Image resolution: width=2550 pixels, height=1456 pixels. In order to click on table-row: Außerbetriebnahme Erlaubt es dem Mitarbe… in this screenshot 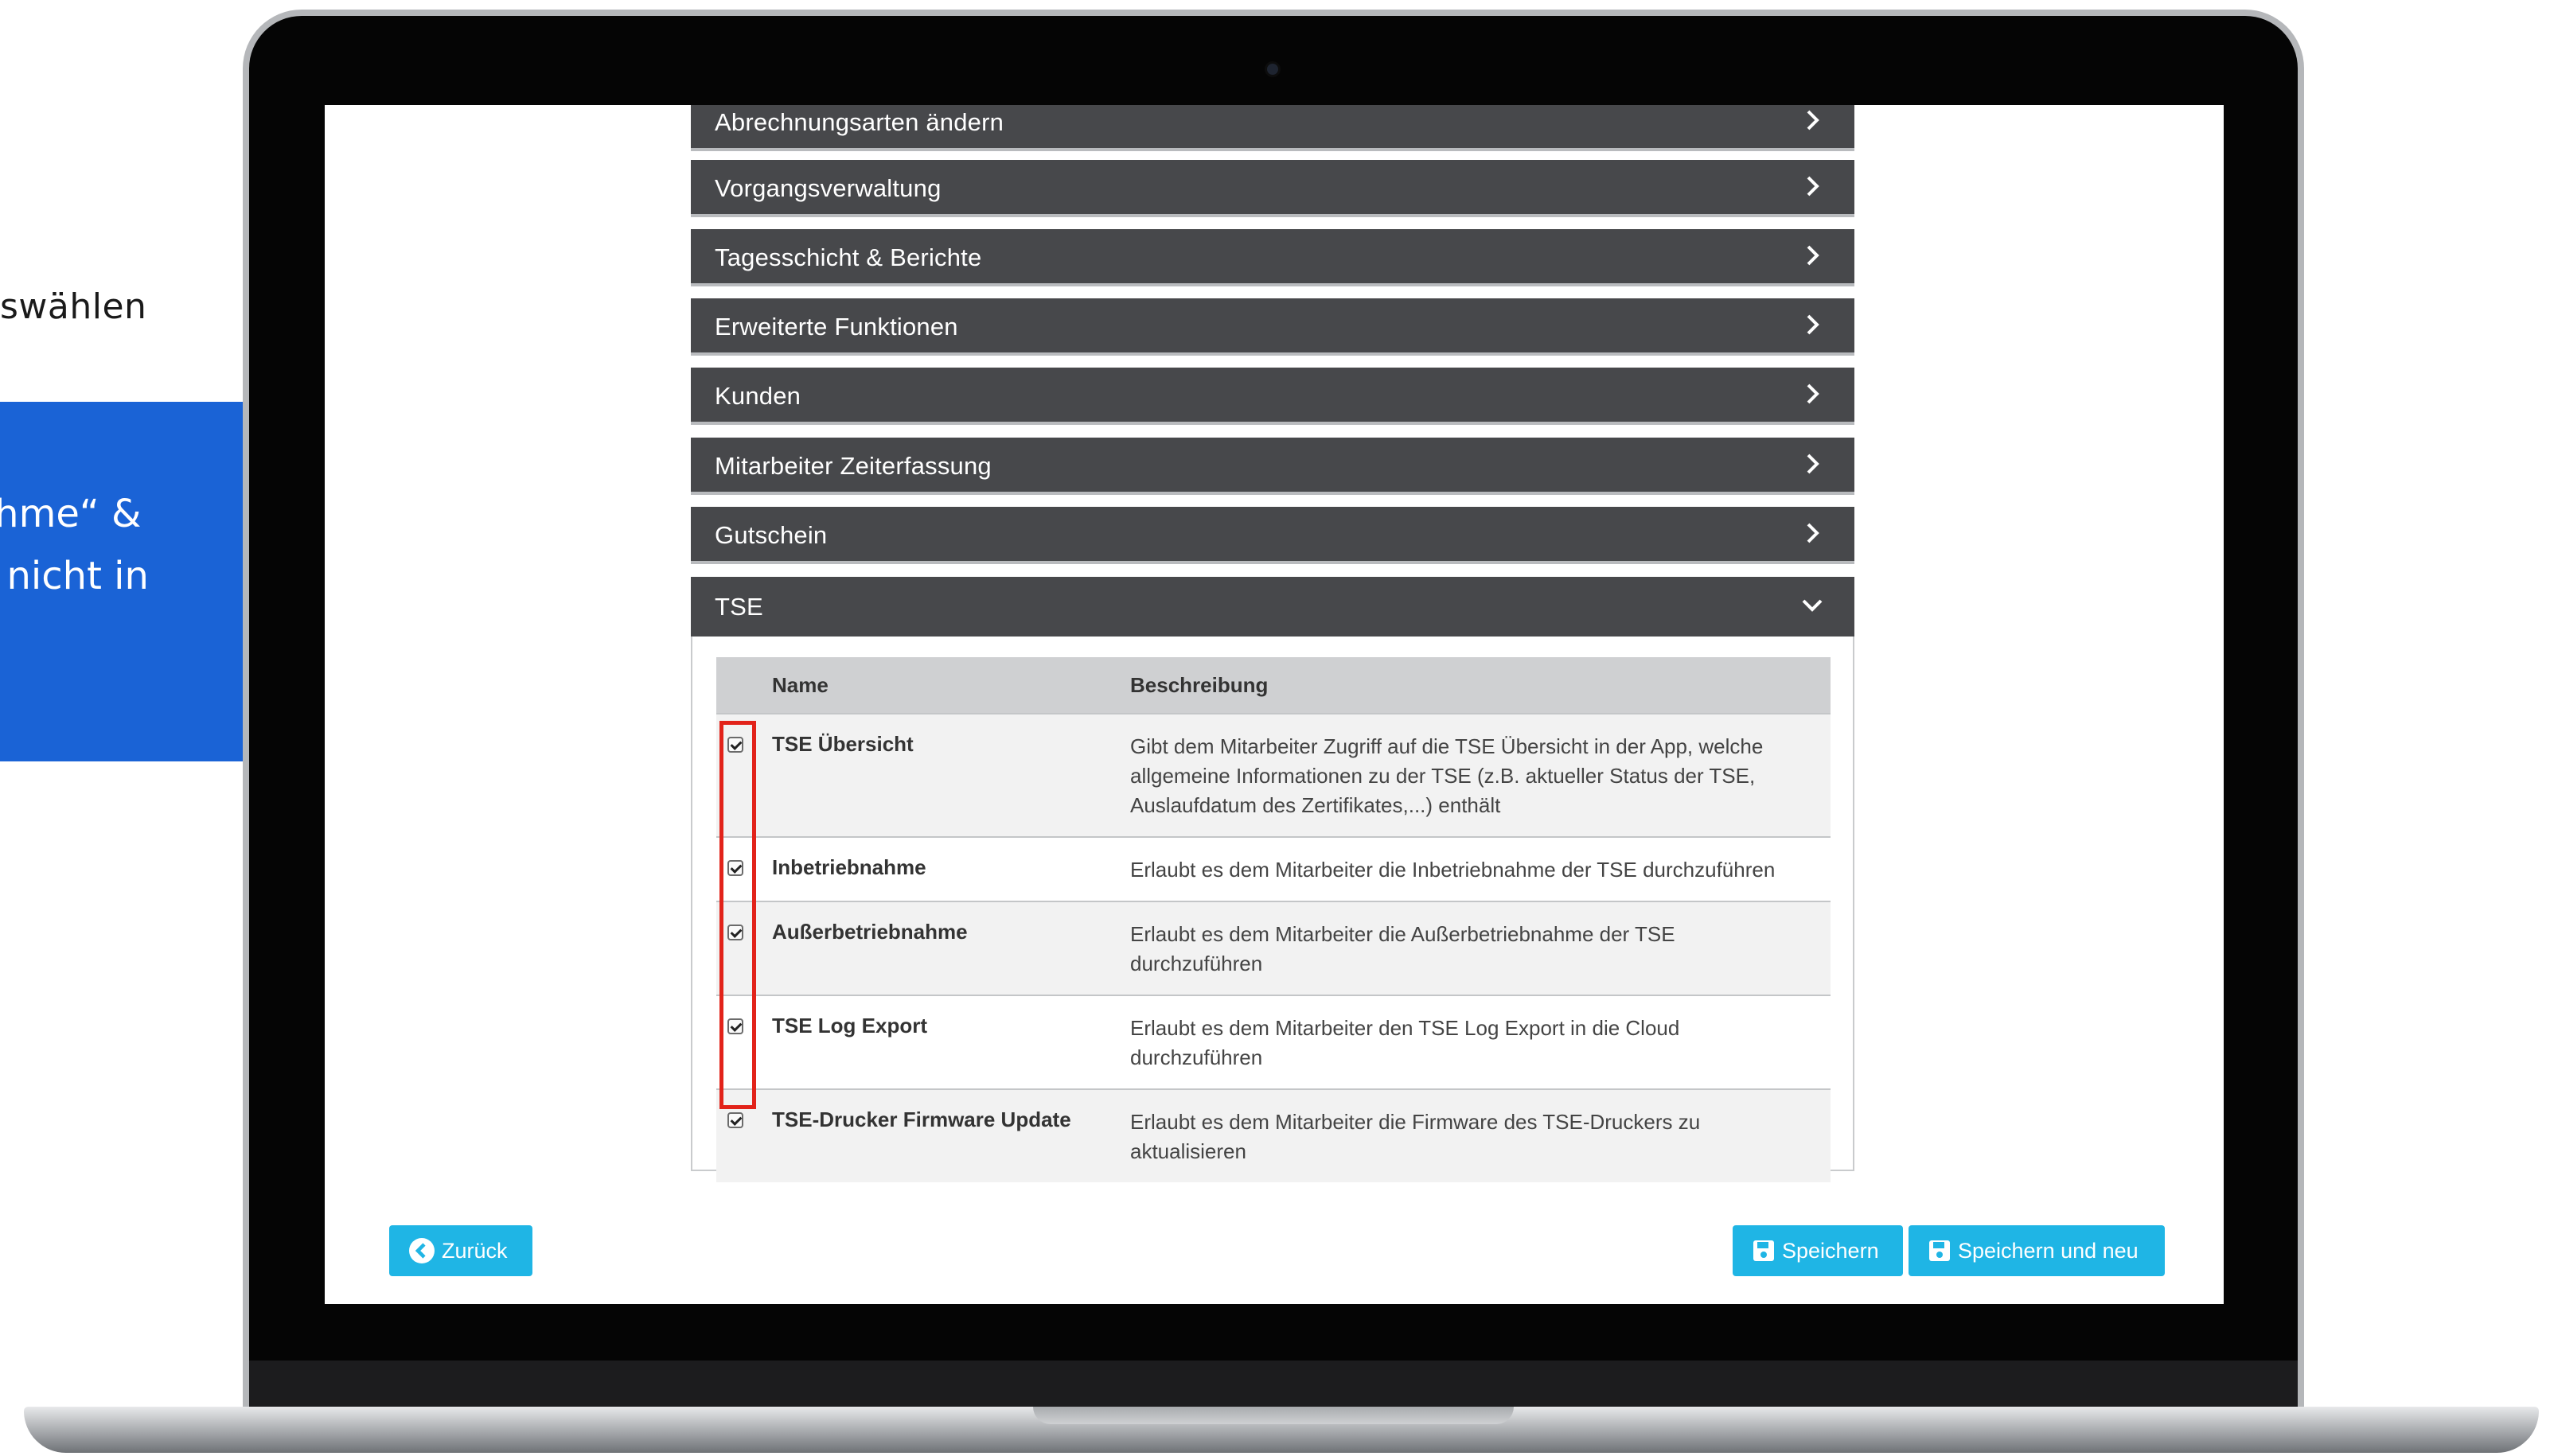, I will do `click(1273, 948)`.